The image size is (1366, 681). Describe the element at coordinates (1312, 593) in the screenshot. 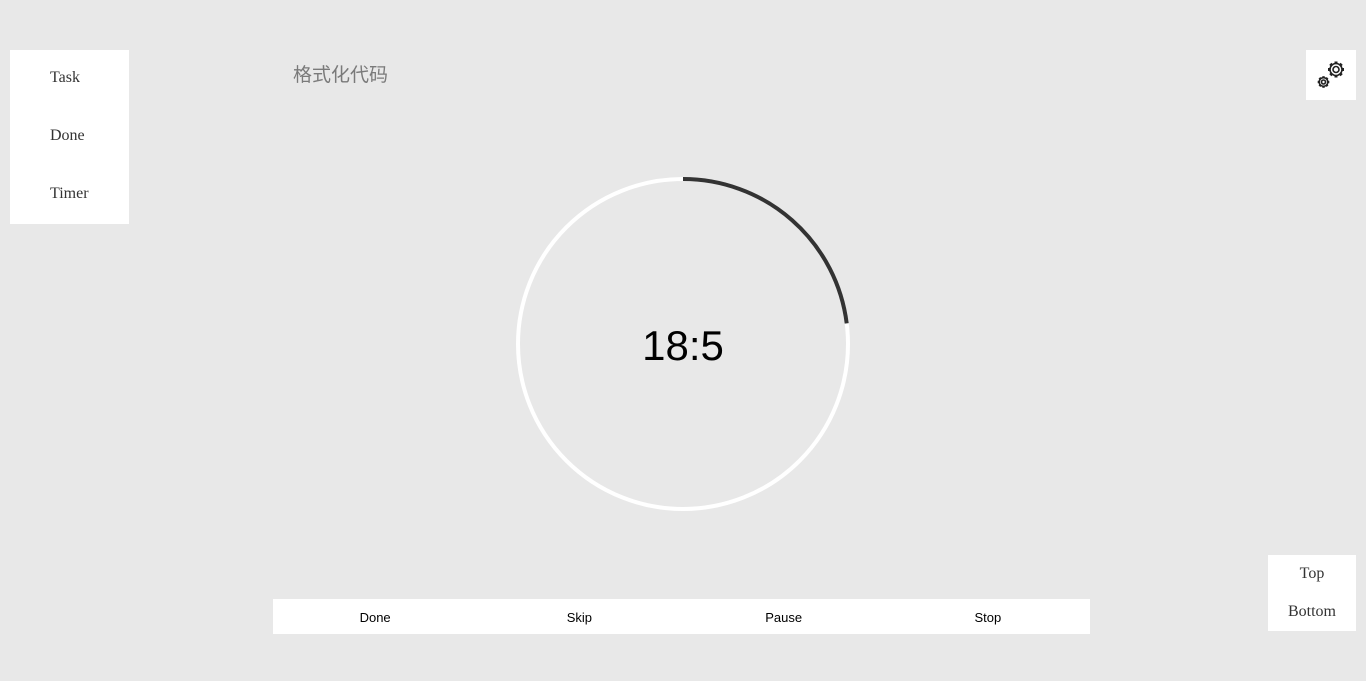

I see `scroll-panel: Top Bottom` at that location.